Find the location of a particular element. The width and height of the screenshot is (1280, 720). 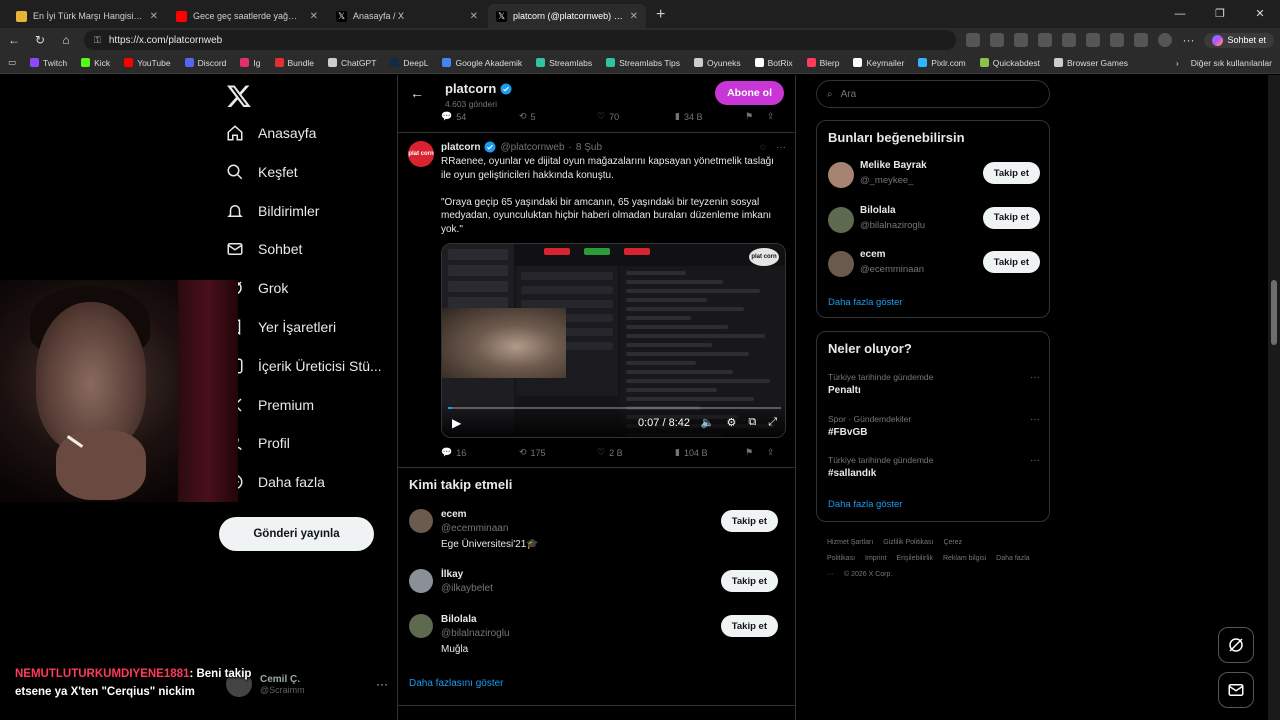

tweet-date: 8 Şub is located at coordinates (589, 147).